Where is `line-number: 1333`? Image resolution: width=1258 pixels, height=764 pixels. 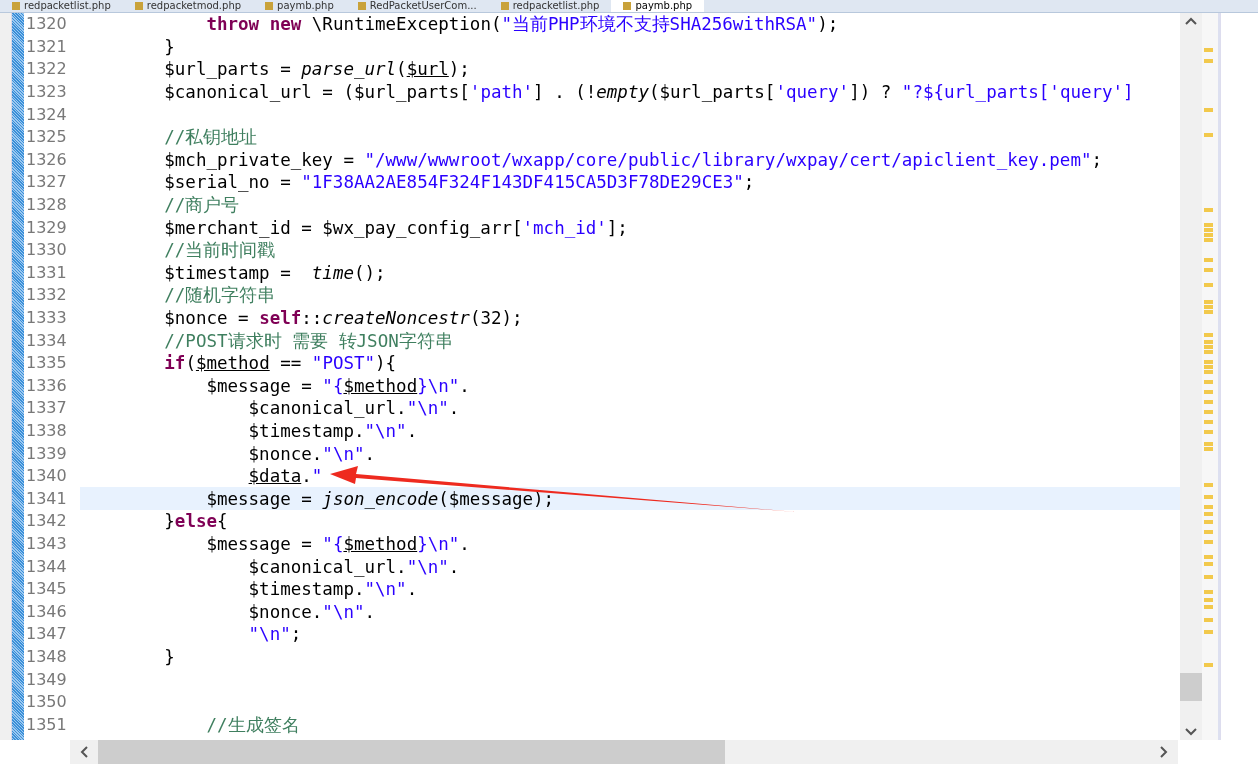
line-number: 1333 is located at coordinates (46, 318).